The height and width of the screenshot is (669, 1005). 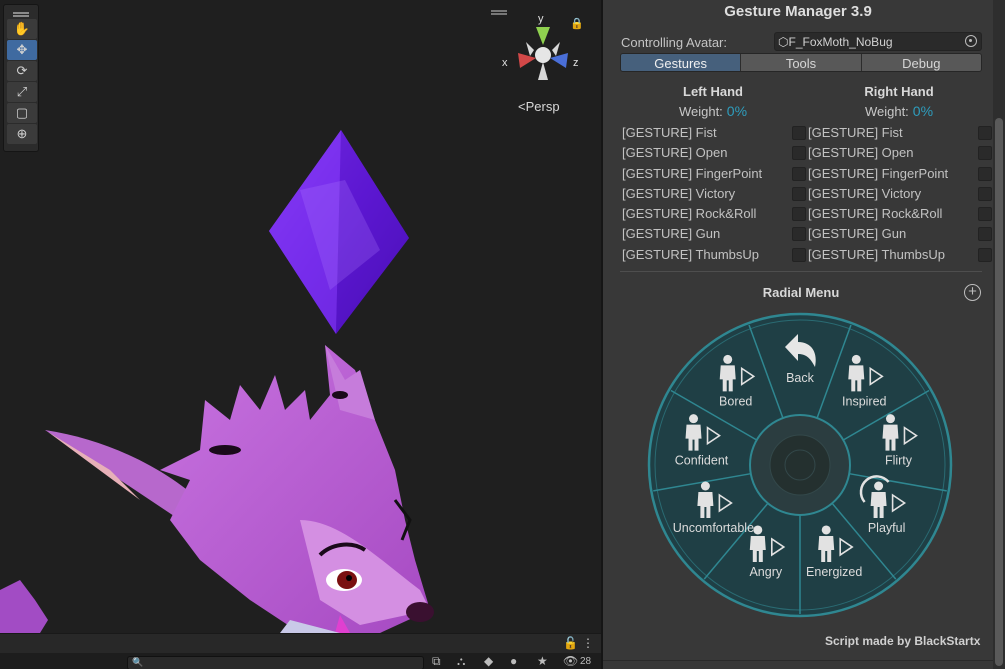 What do you see at coordinates (765, 572) in the screenshot?
I see `radial-item-label: Angry` at bounding box center [765, 572].